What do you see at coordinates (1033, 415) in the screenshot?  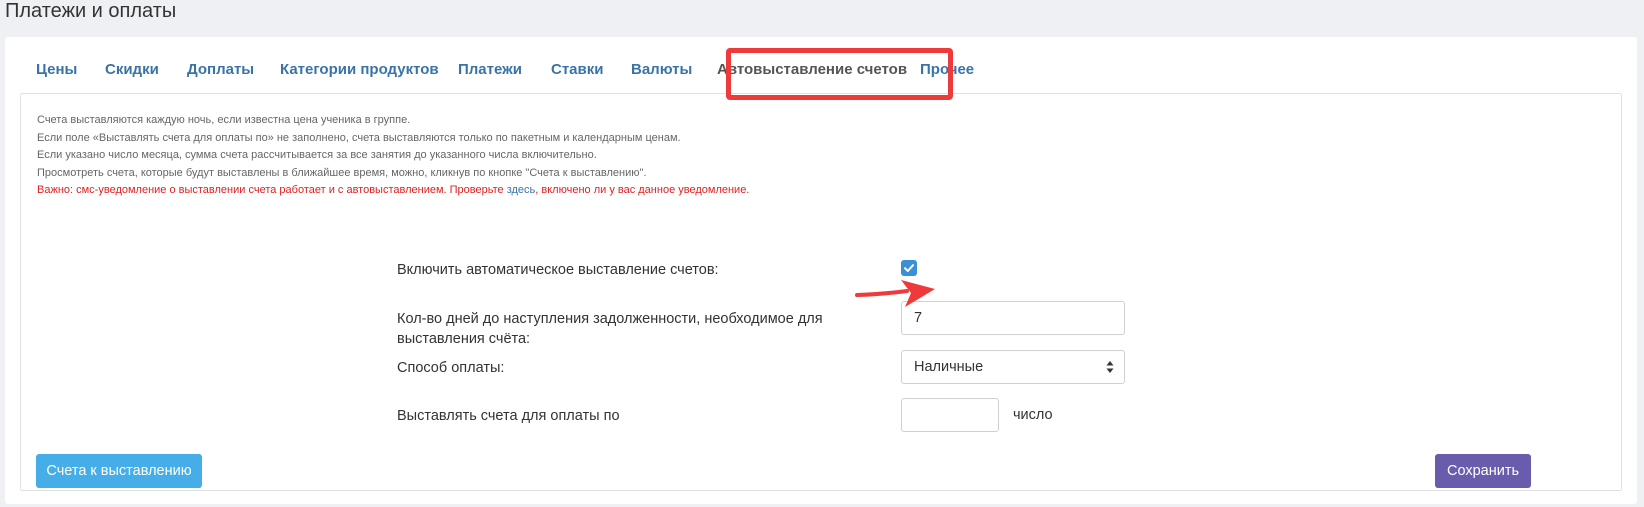 I see `invoice-day-suffix: число` at bounding box center [1033, 415].